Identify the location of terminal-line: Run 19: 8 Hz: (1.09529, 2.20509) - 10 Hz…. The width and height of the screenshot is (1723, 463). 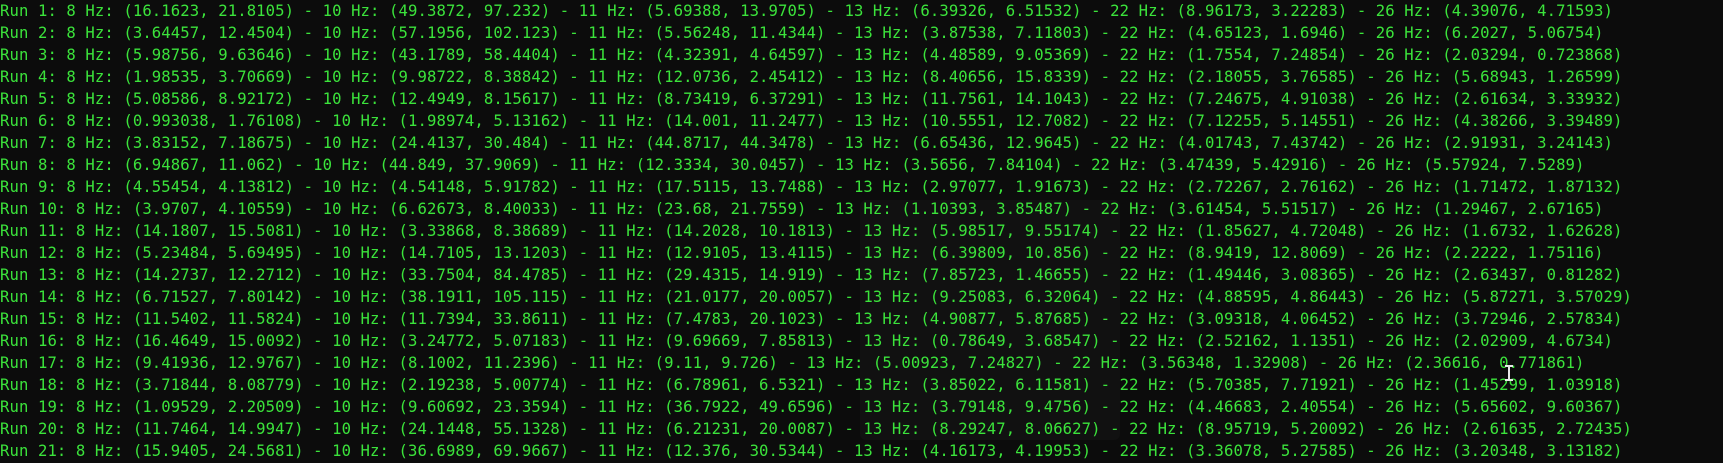
(811, 407).